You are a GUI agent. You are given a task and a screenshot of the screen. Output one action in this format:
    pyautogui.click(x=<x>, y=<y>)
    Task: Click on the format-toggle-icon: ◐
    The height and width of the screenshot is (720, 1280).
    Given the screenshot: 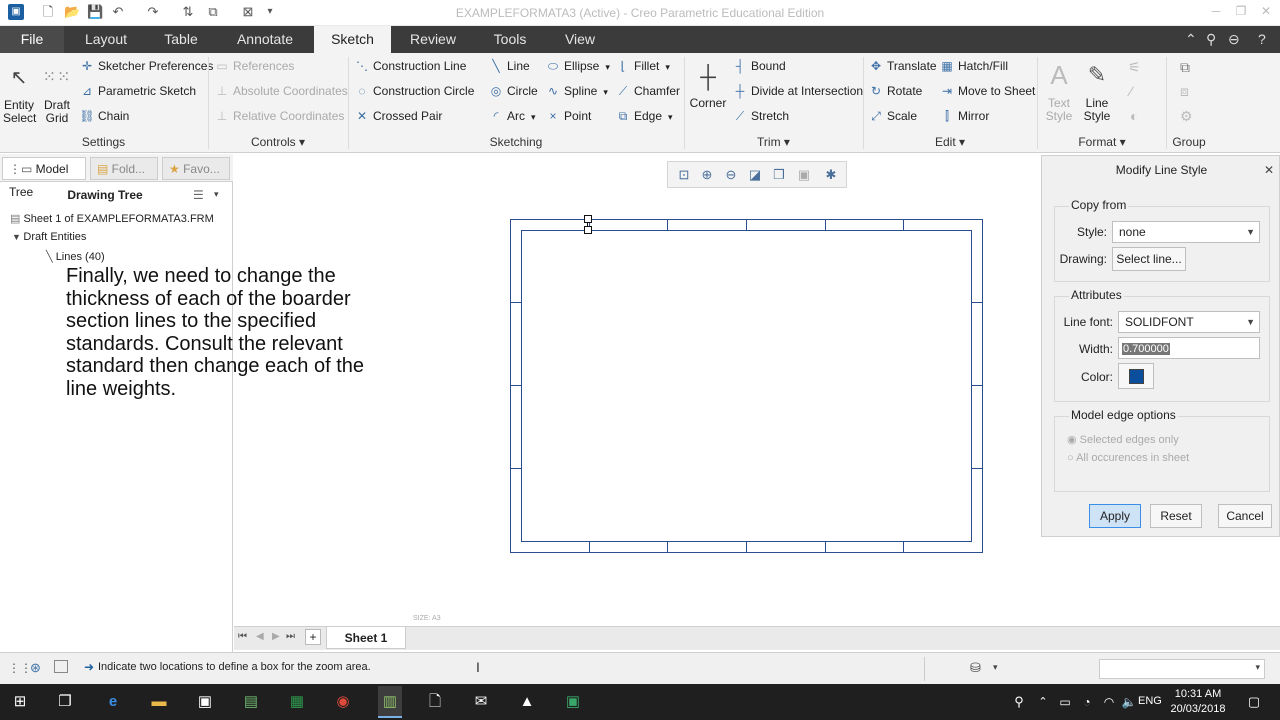 What is the action you would take?
    pyautogui.click(x=1134, y=116)
    